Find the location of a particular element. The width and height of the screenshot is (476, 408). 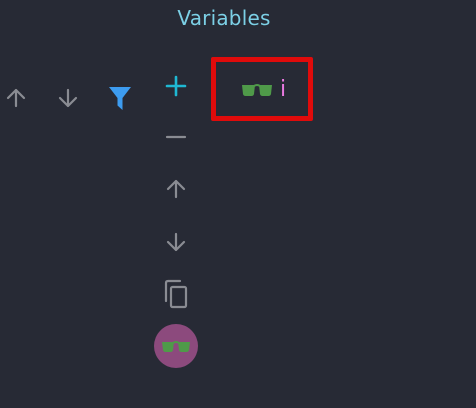

panel-title: Variables is located at coordinates (224, 18).